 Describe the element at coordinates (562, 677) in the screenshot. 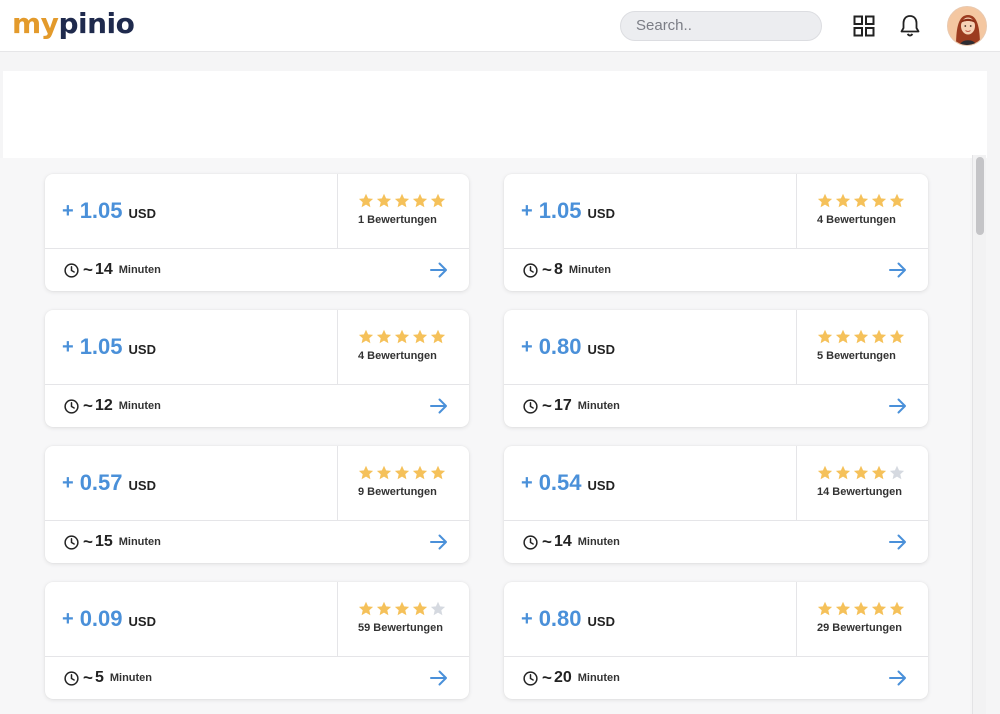

I see `duration-value: 20` at that location.